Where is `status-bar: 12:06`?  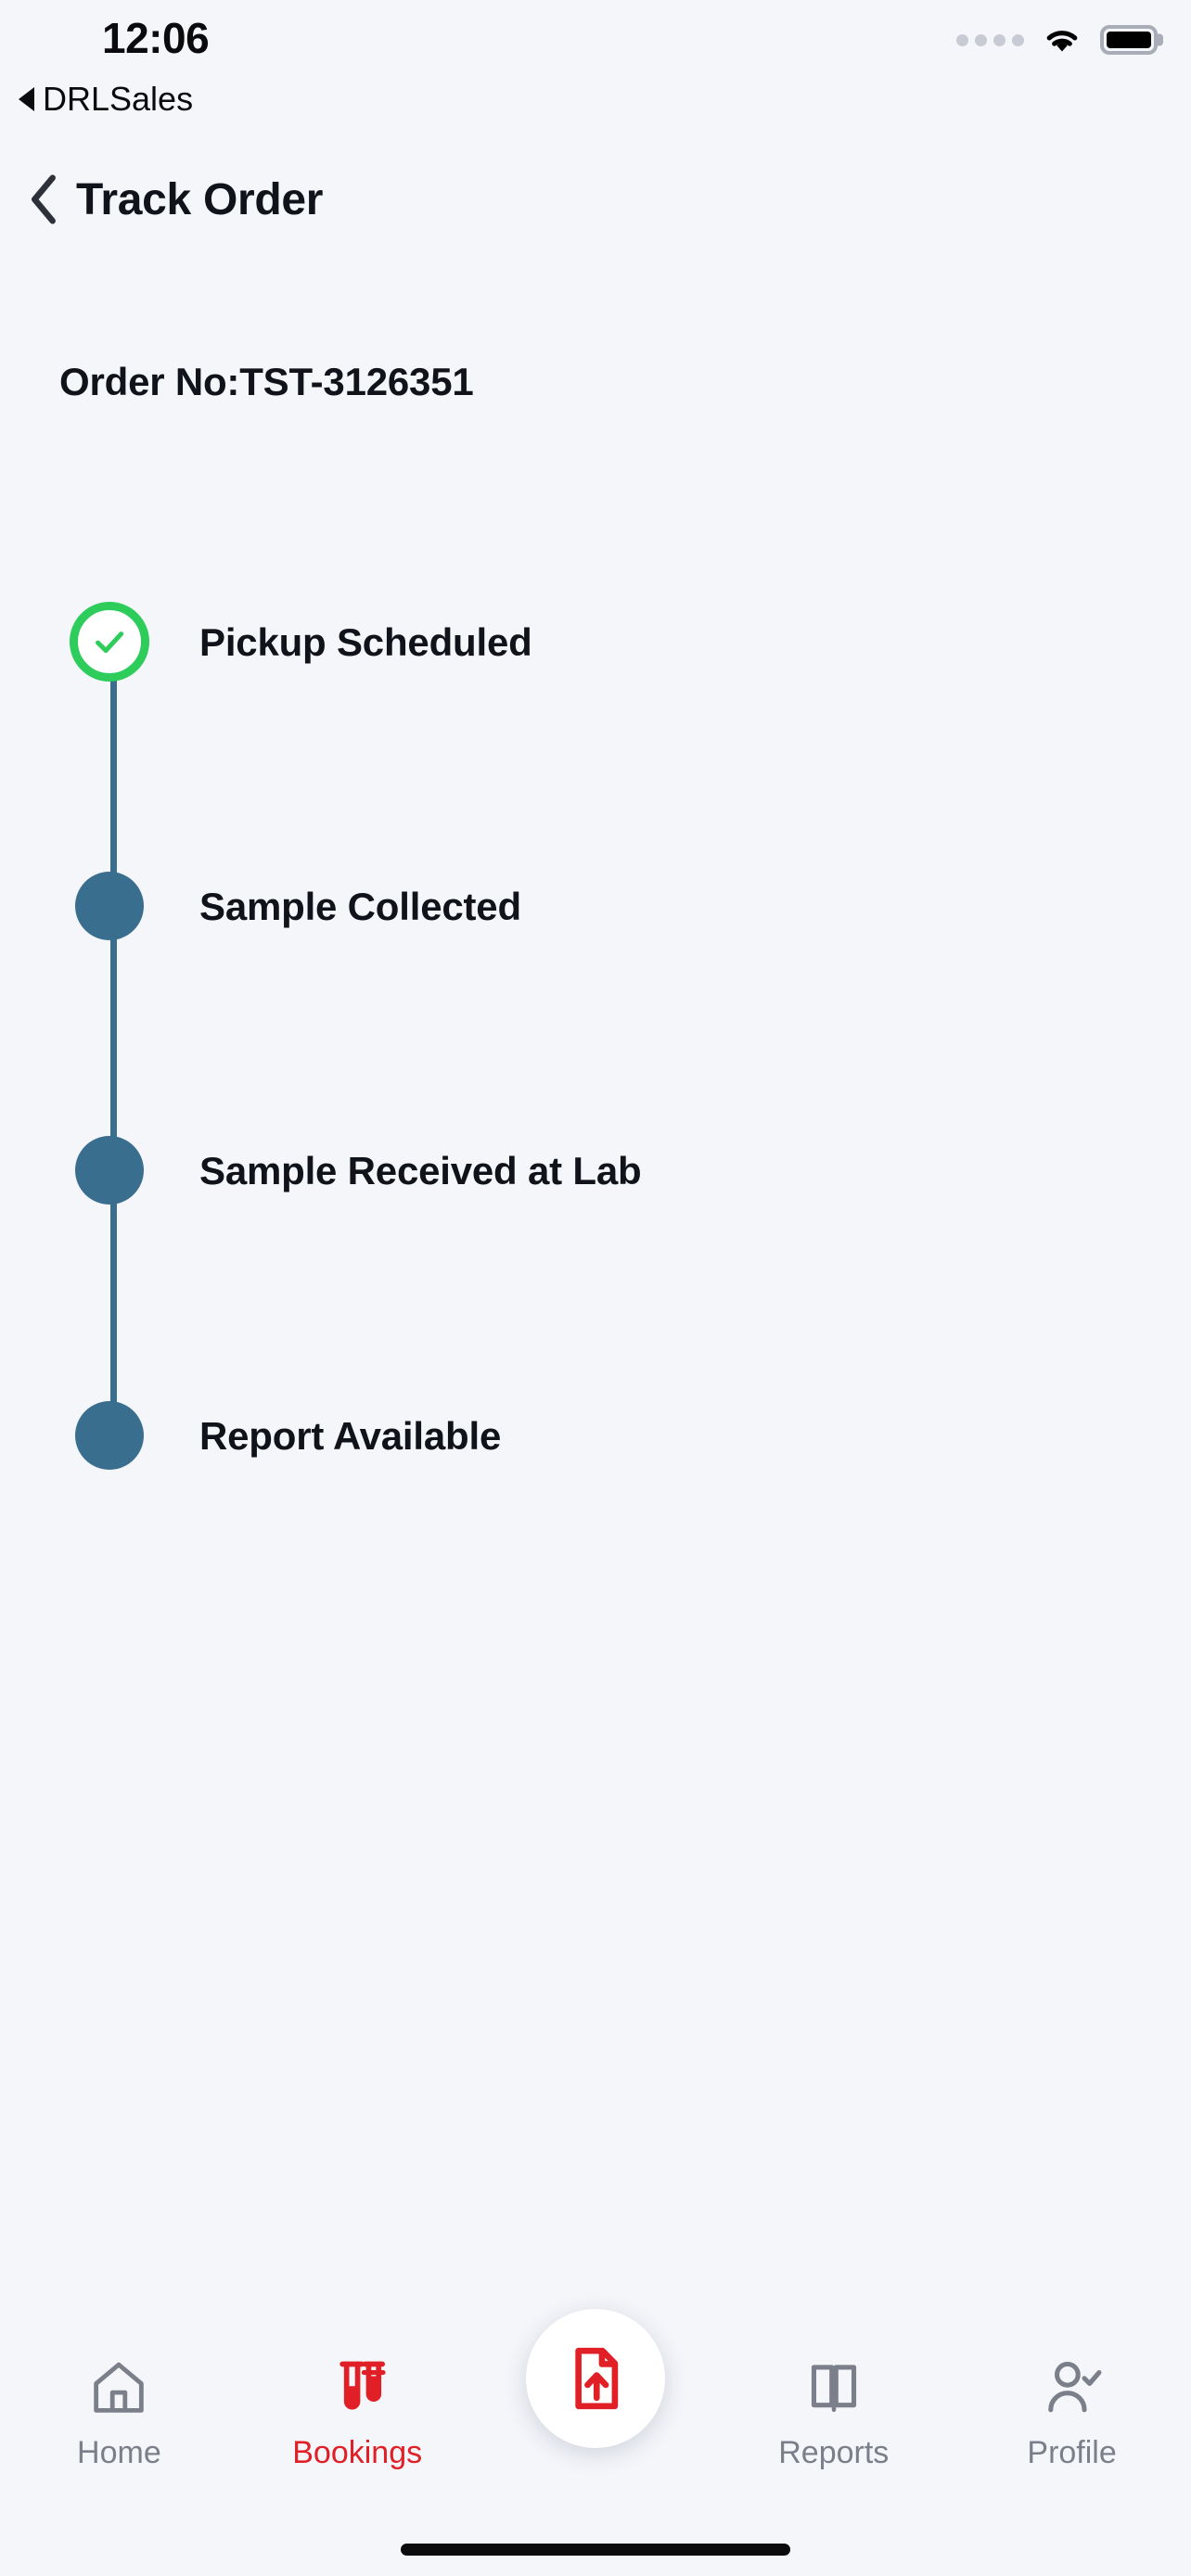 status-bar: 12:06 is located at coordinates (595, 42).